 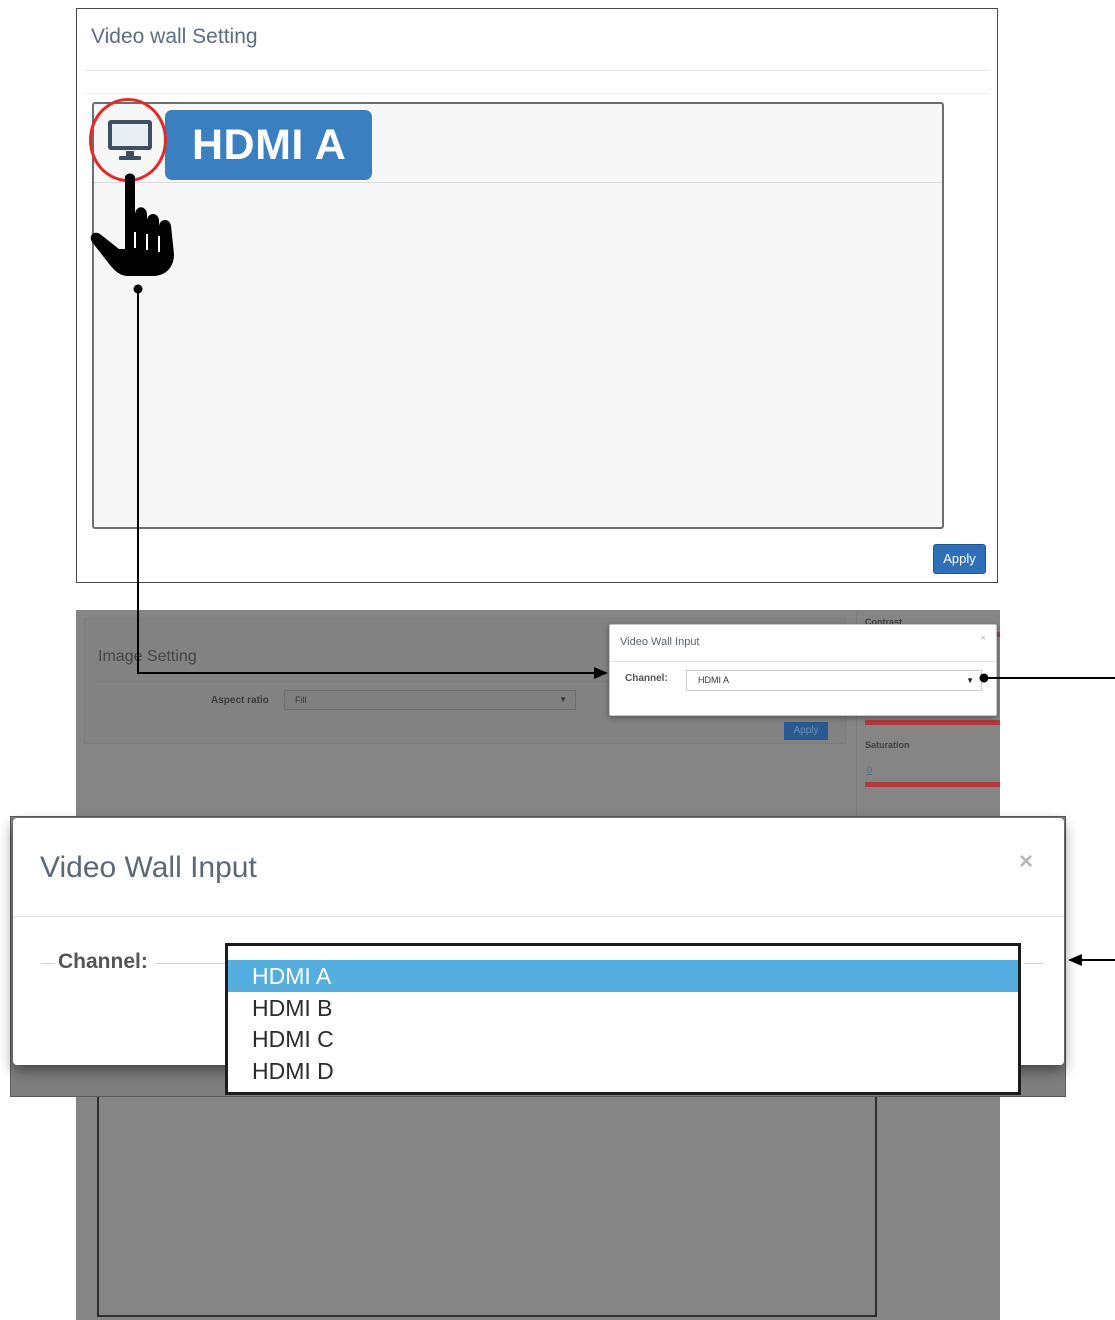 I want to click on small-modal-channel-select: HDMI A ▼, so click(x=834, y=680).